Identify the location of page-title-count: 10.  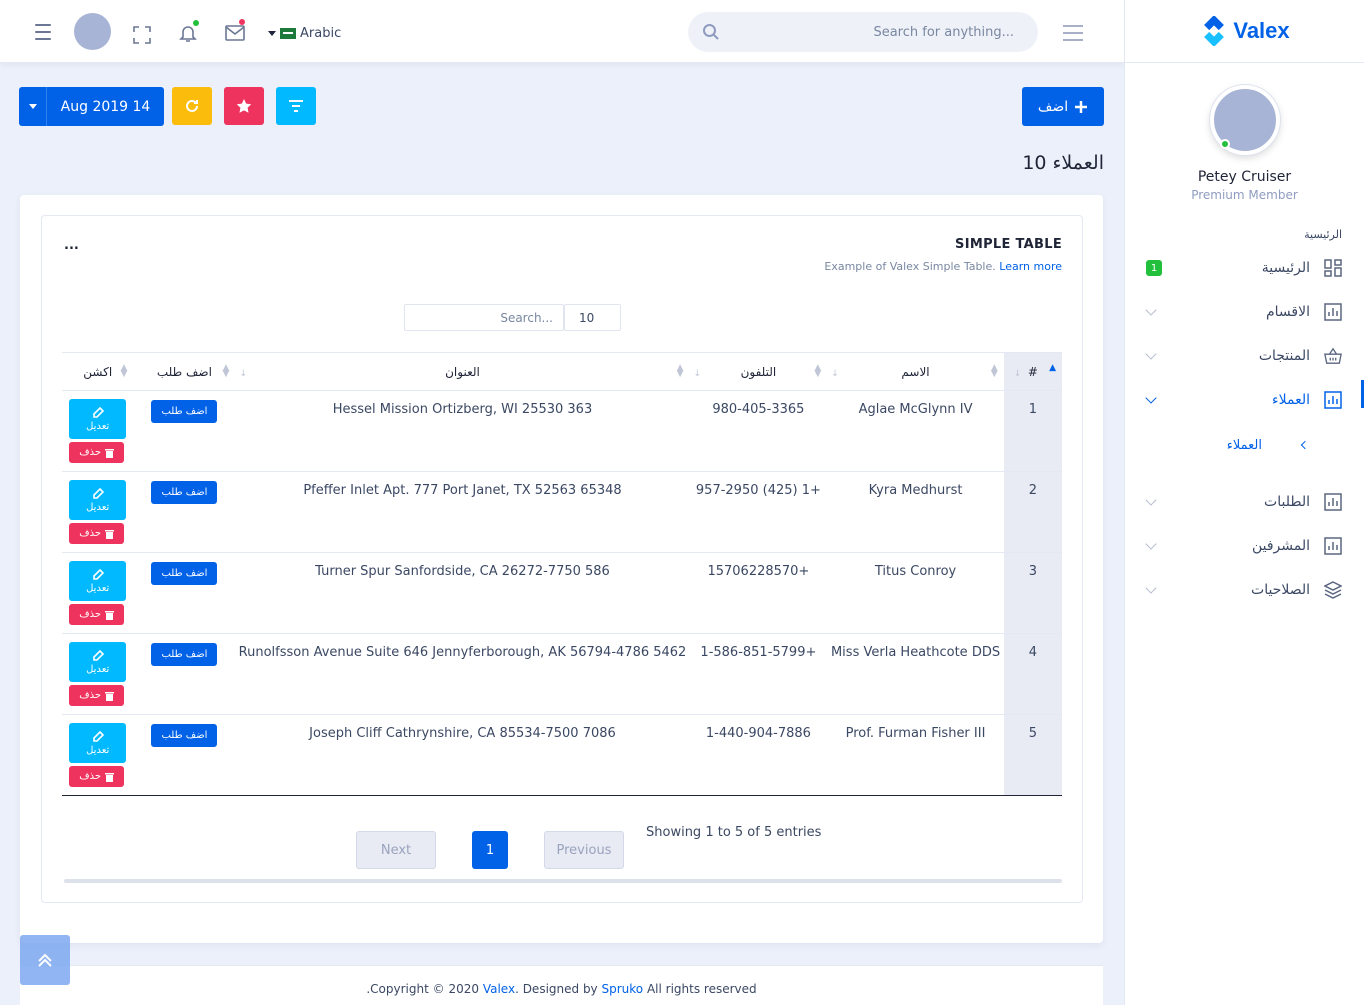
(1034, 163).